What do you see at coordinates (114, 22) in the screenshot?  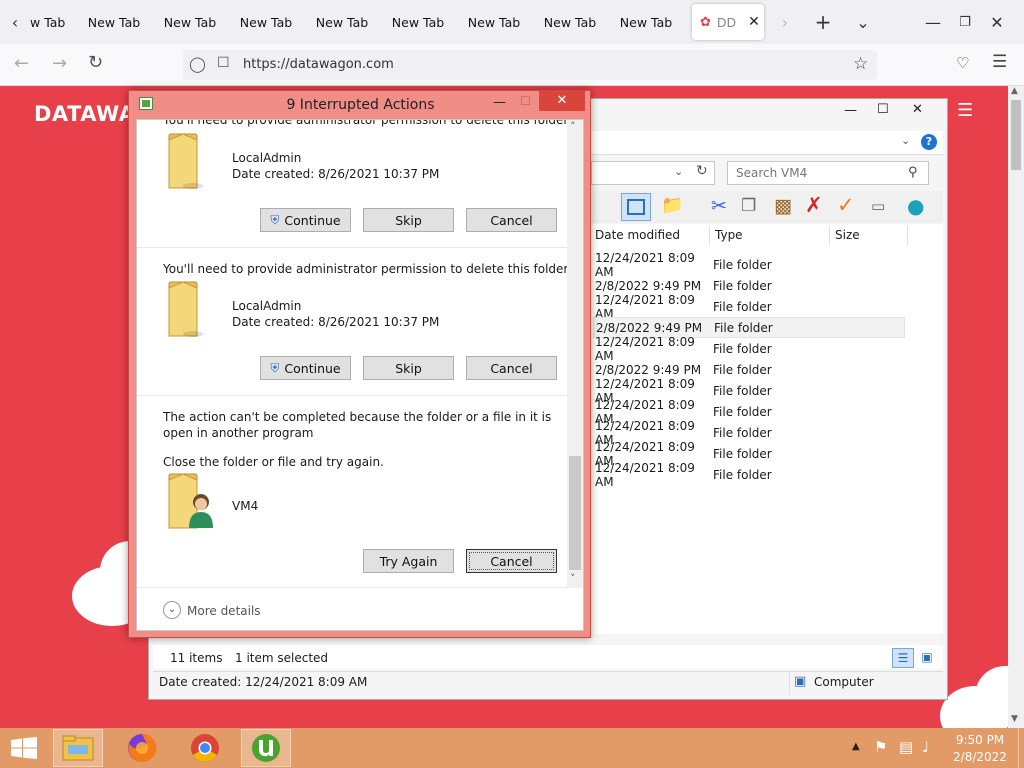 I see `tab-1: New Tab` at bounding box center [114, 22].